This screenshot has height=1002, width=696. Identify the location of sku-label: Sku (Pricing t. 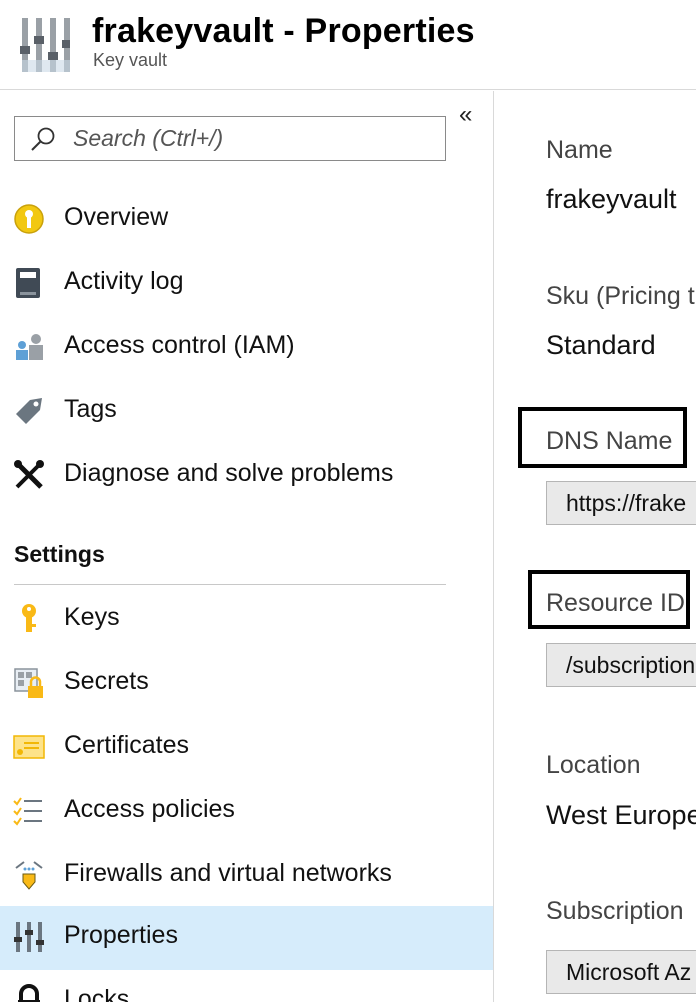
(620, 296).